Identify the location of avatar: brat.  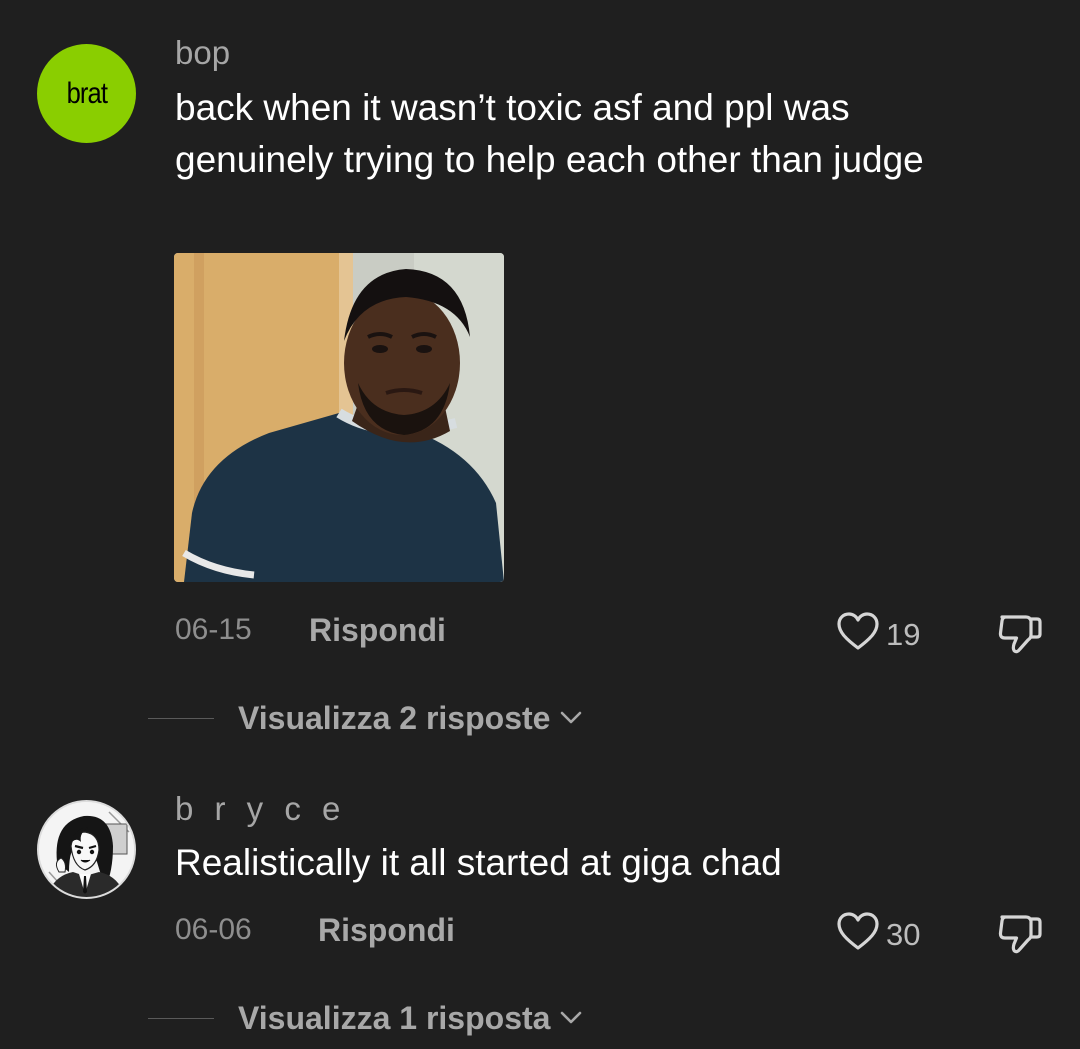
(86, 93).